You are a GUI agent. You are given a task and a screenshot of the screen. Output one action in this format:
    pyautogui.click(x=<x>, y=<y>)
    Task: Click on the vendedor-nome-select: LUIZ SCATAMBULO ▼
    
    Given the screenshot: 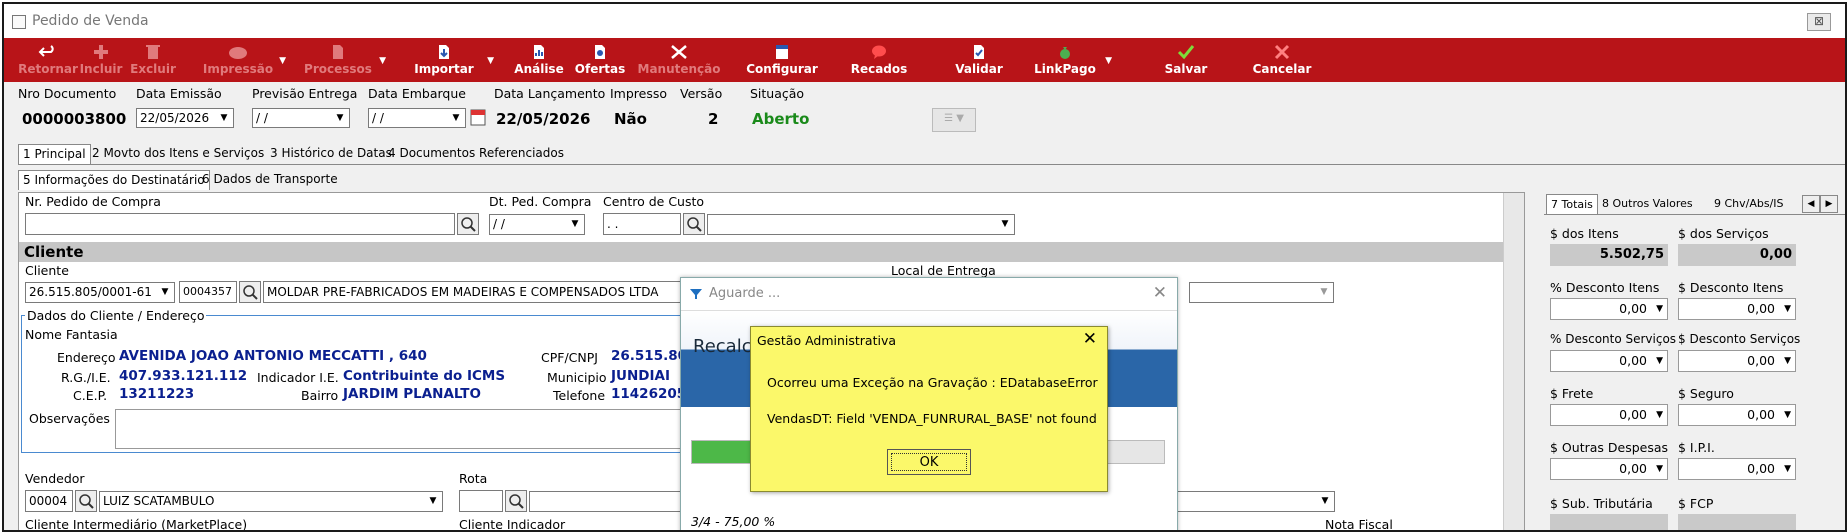 What is the action you would take?
    pyautogui.click(x=271, y=501)
    